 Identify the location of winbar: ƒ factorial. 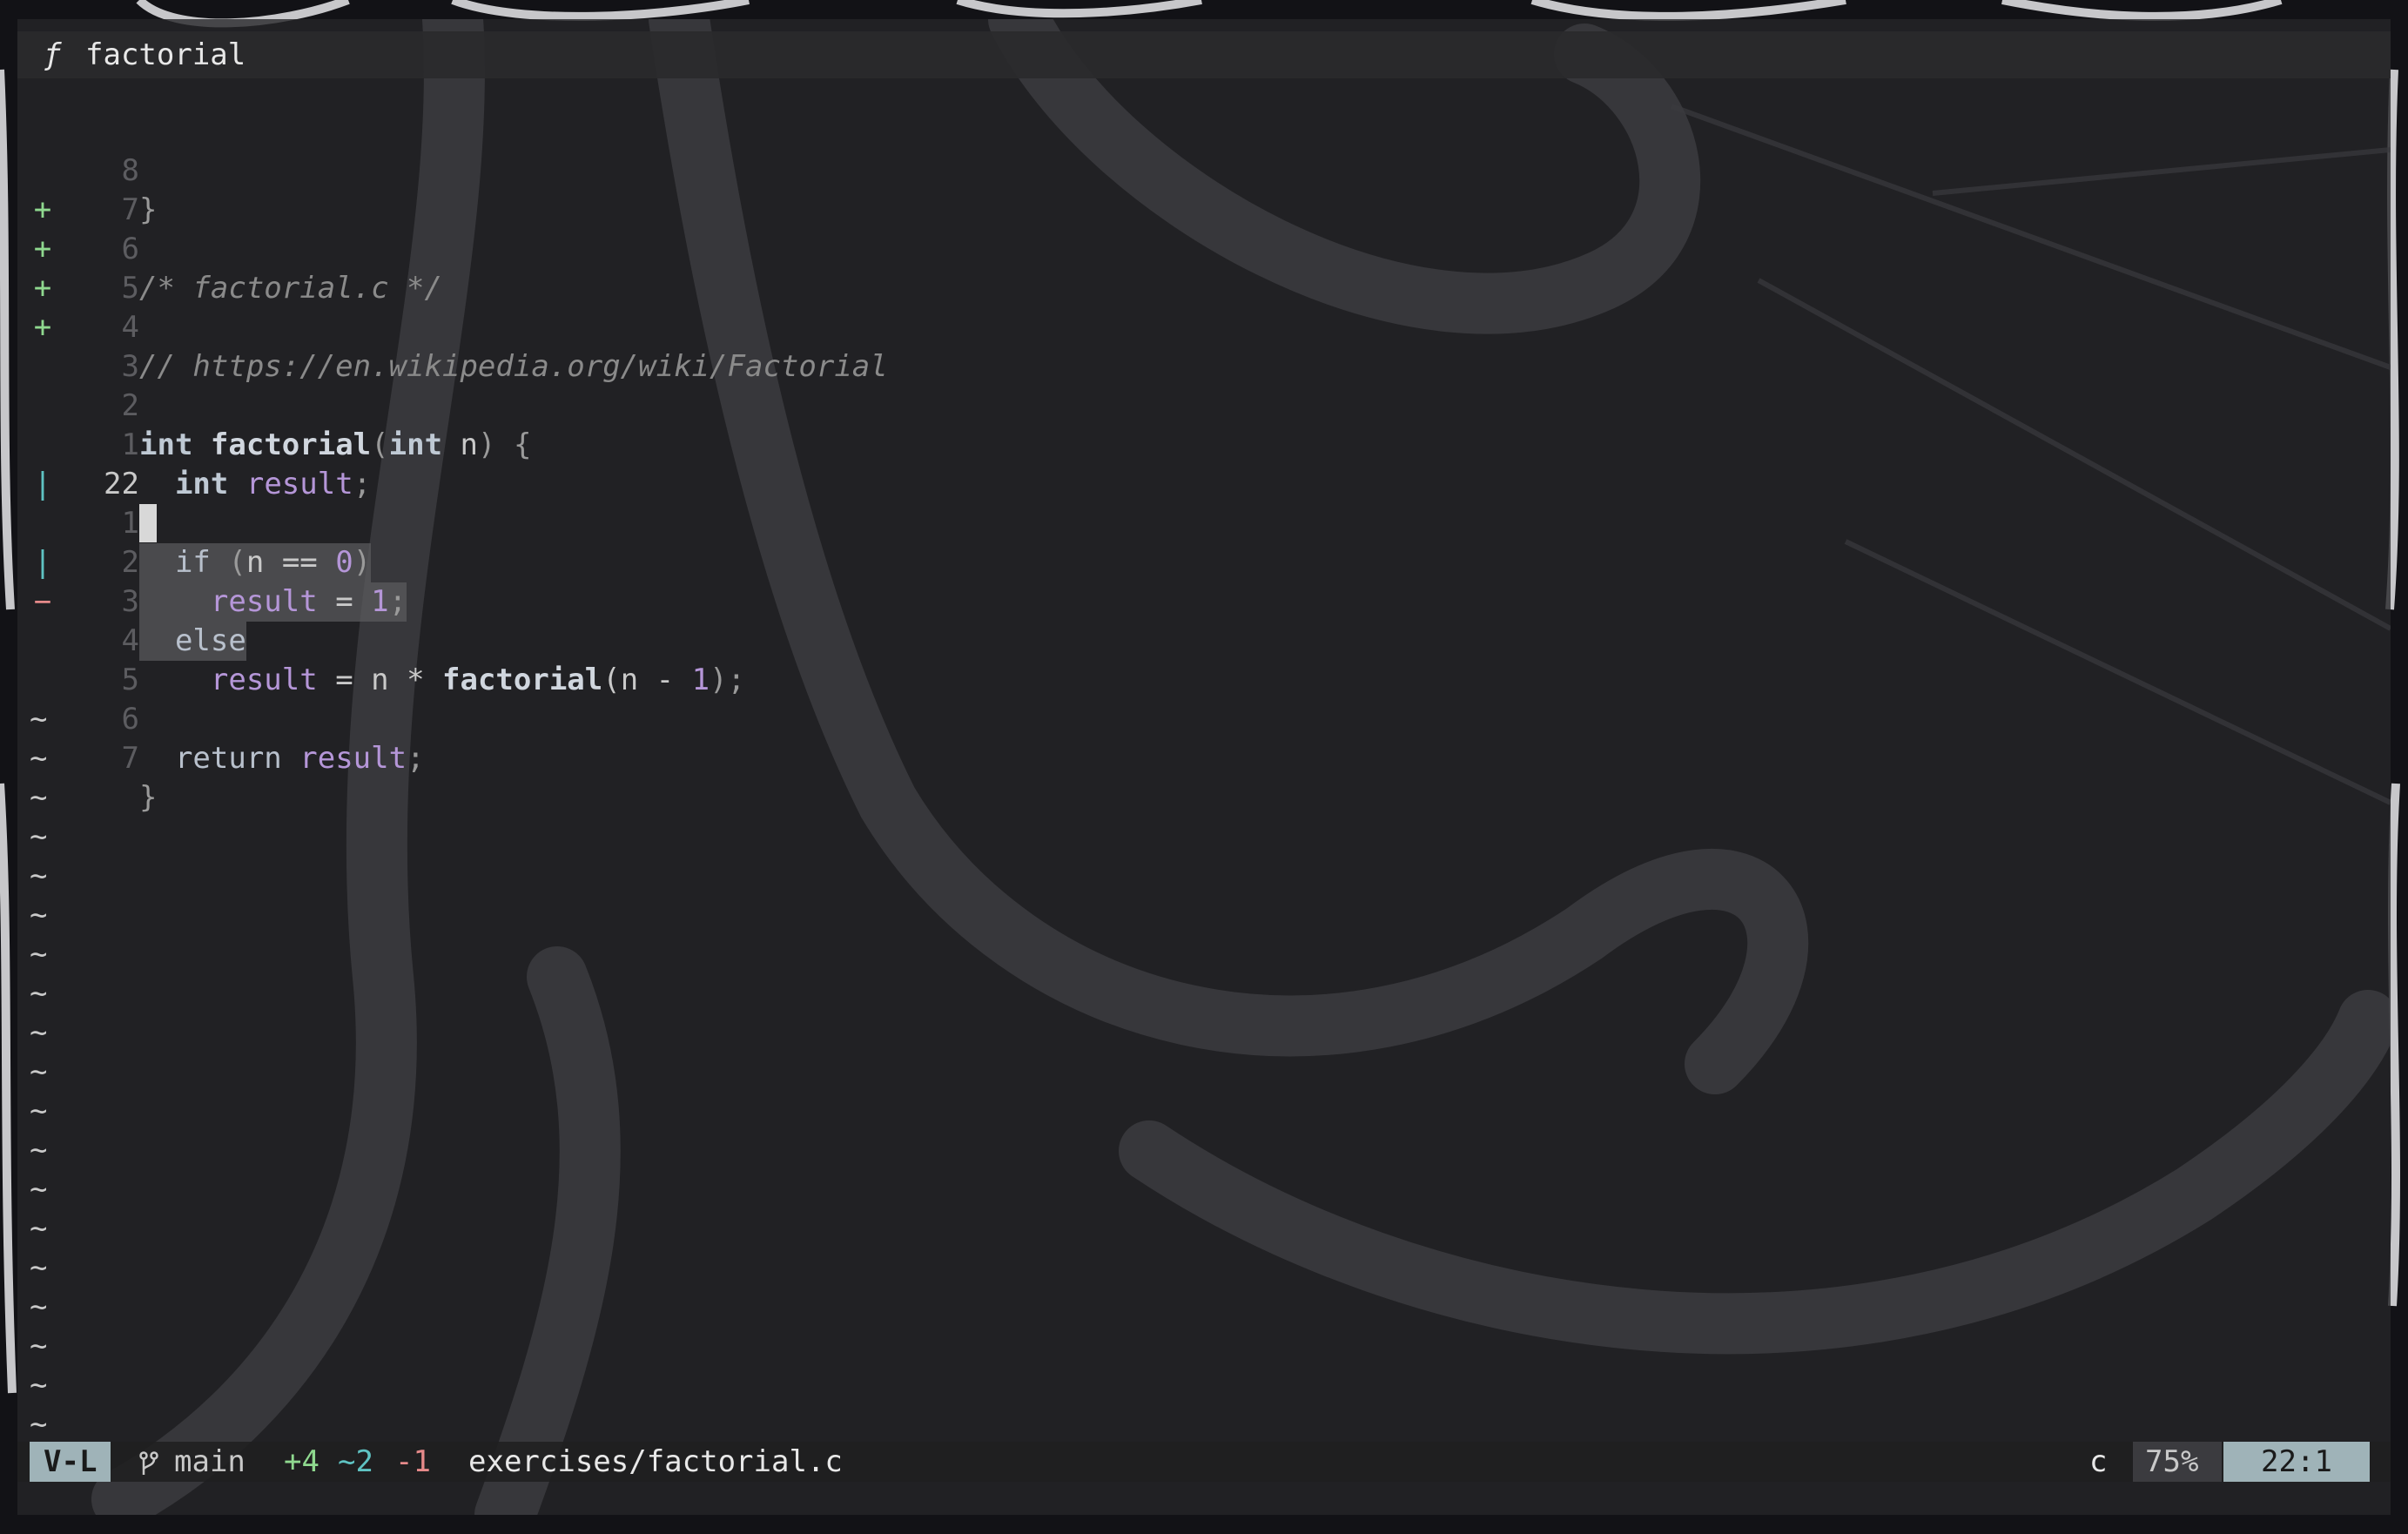
(1204, 54).